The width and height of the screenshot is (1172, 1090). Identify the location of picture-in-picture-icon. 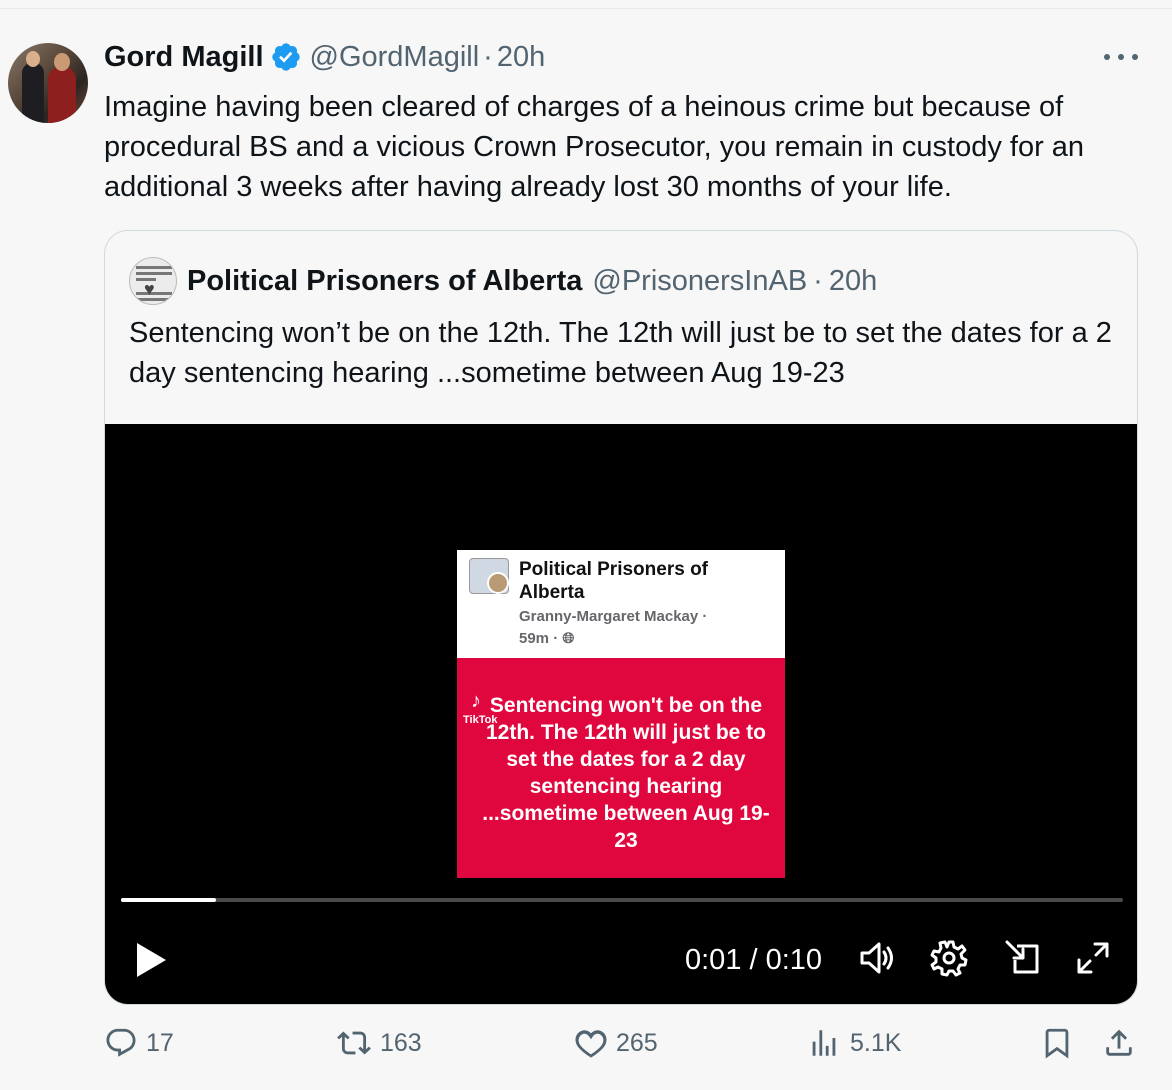
(1023, 958).